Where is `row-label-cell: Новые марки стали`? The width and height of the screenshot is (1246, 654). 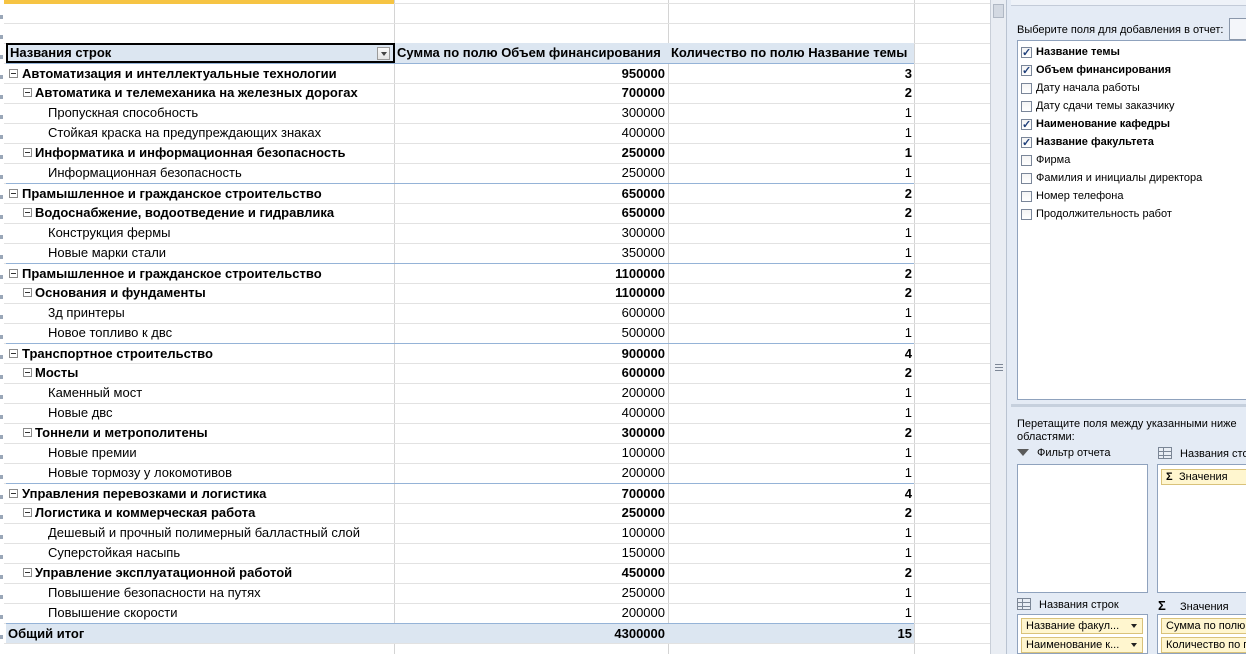 row-label-cell: Новые марки стали is located at coordinates (200, 253).